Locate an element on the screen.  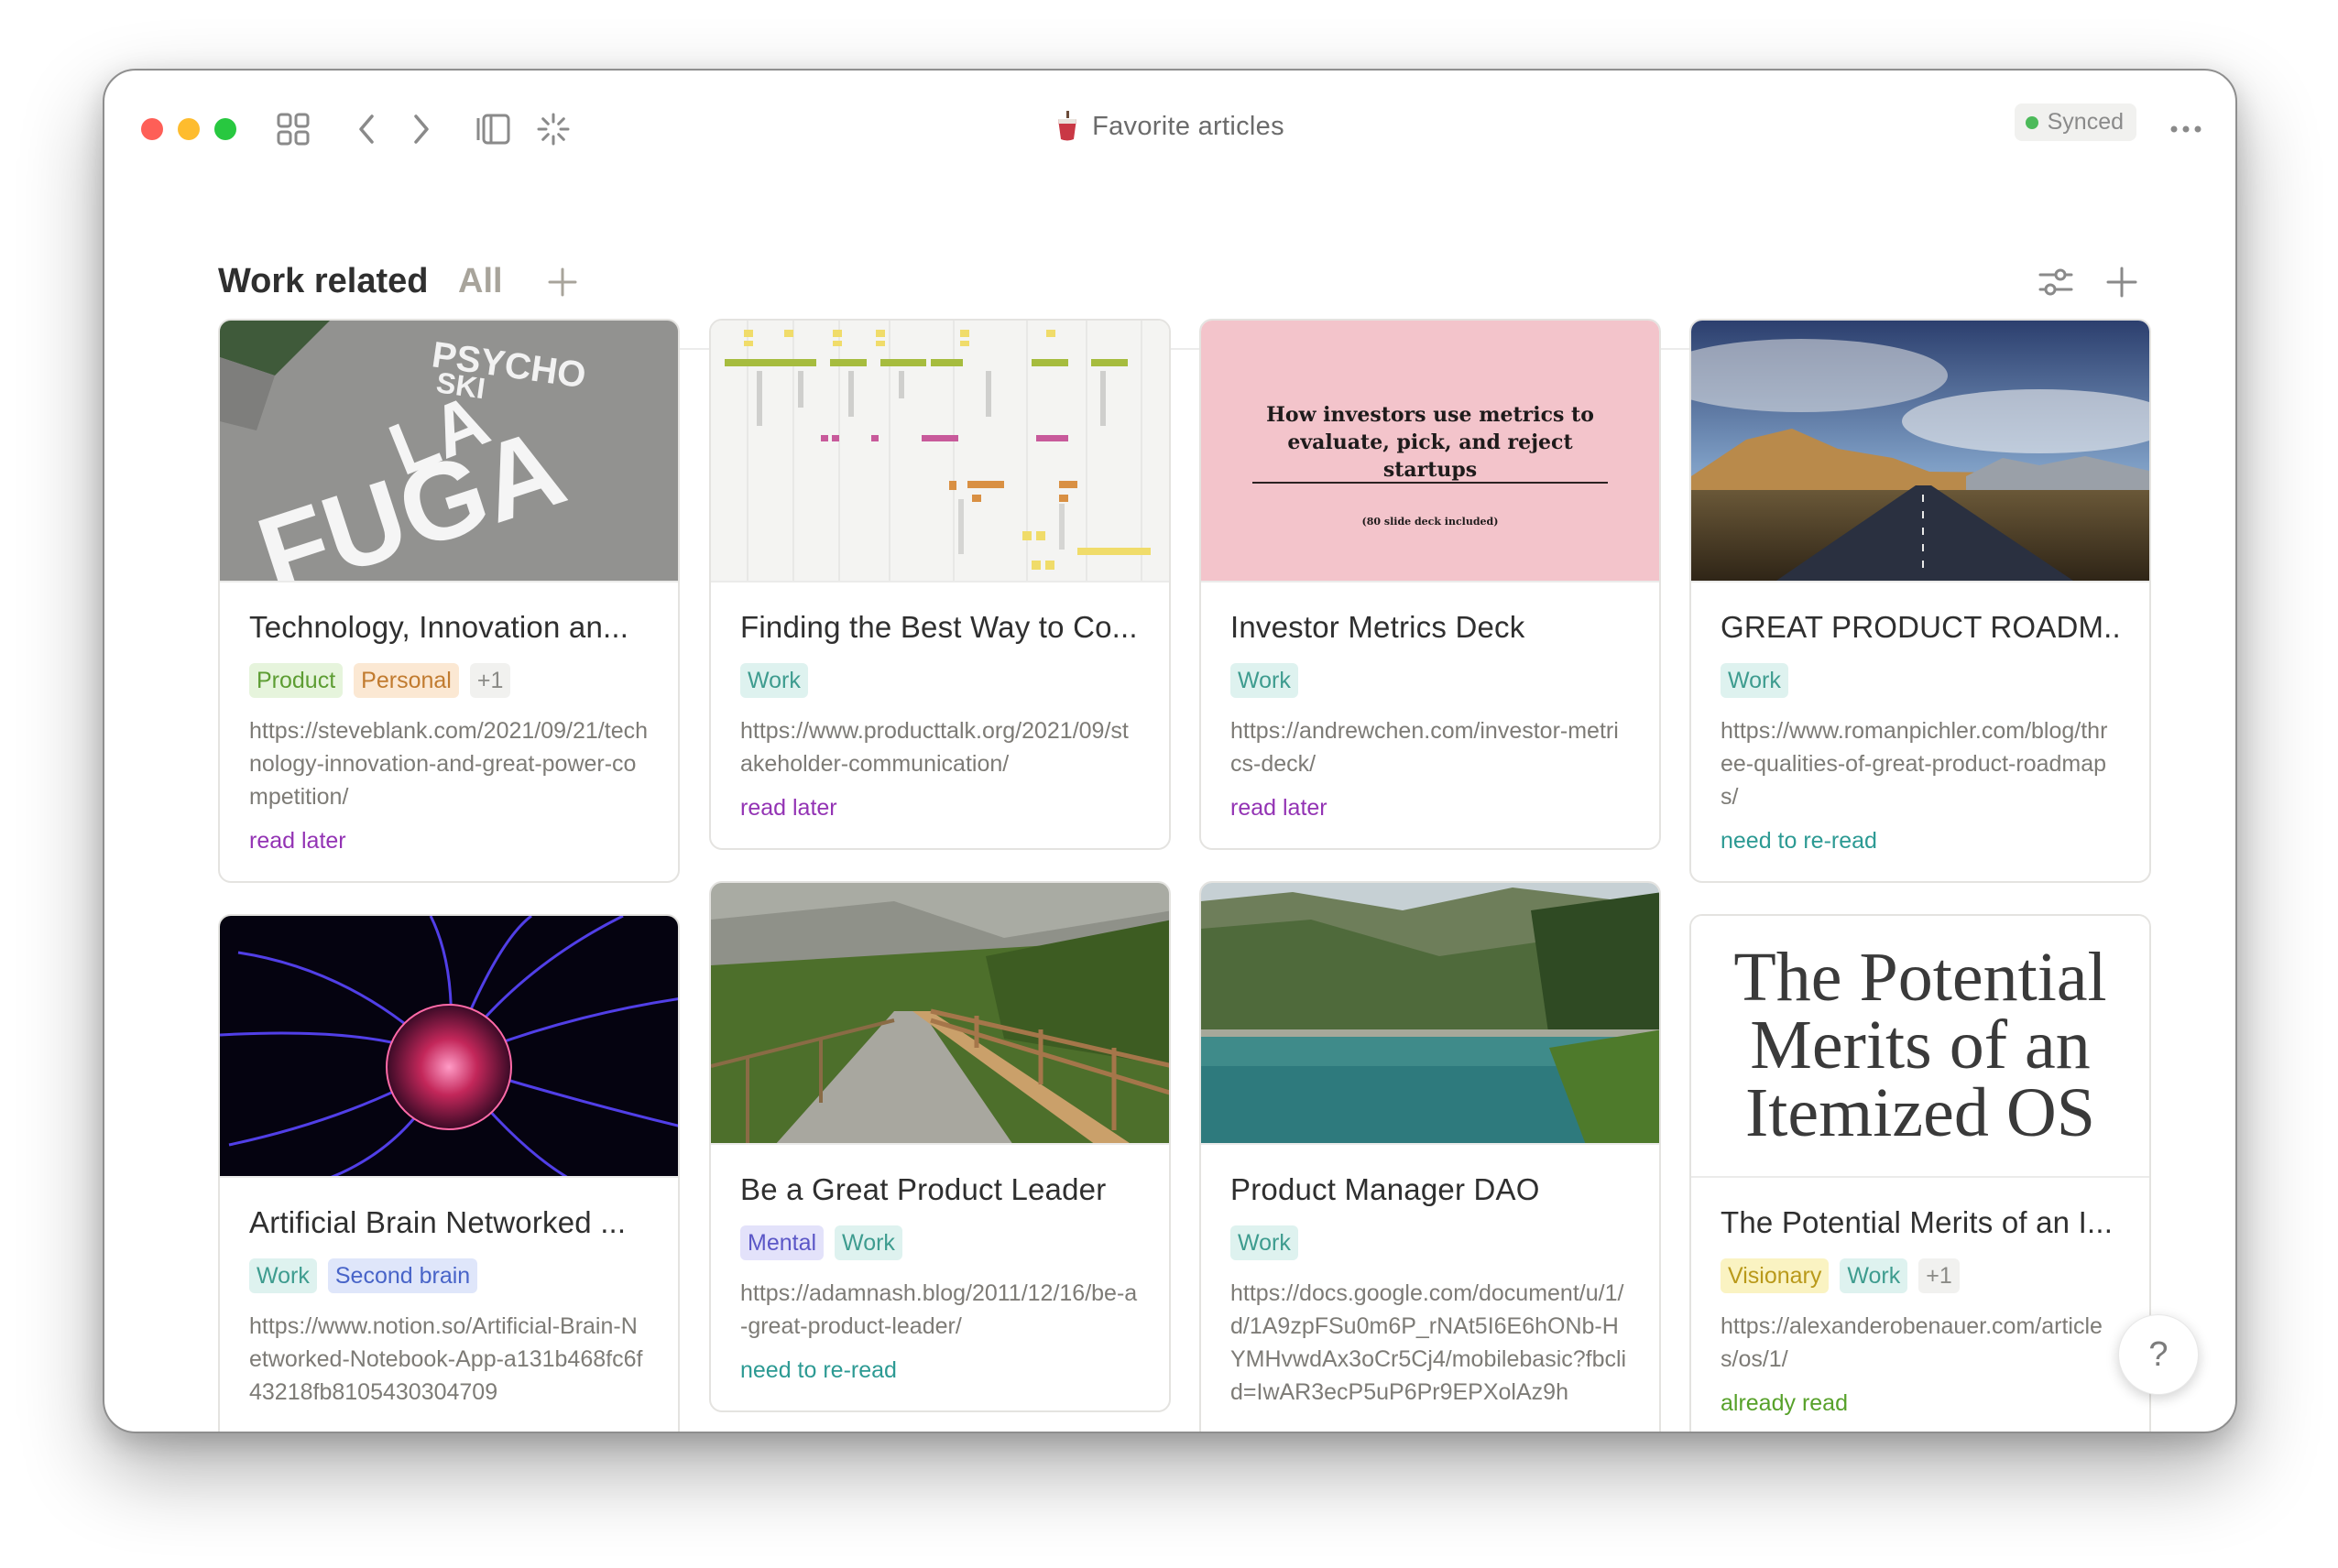
tag: Visionary is located at coordinates (1776, 1275).